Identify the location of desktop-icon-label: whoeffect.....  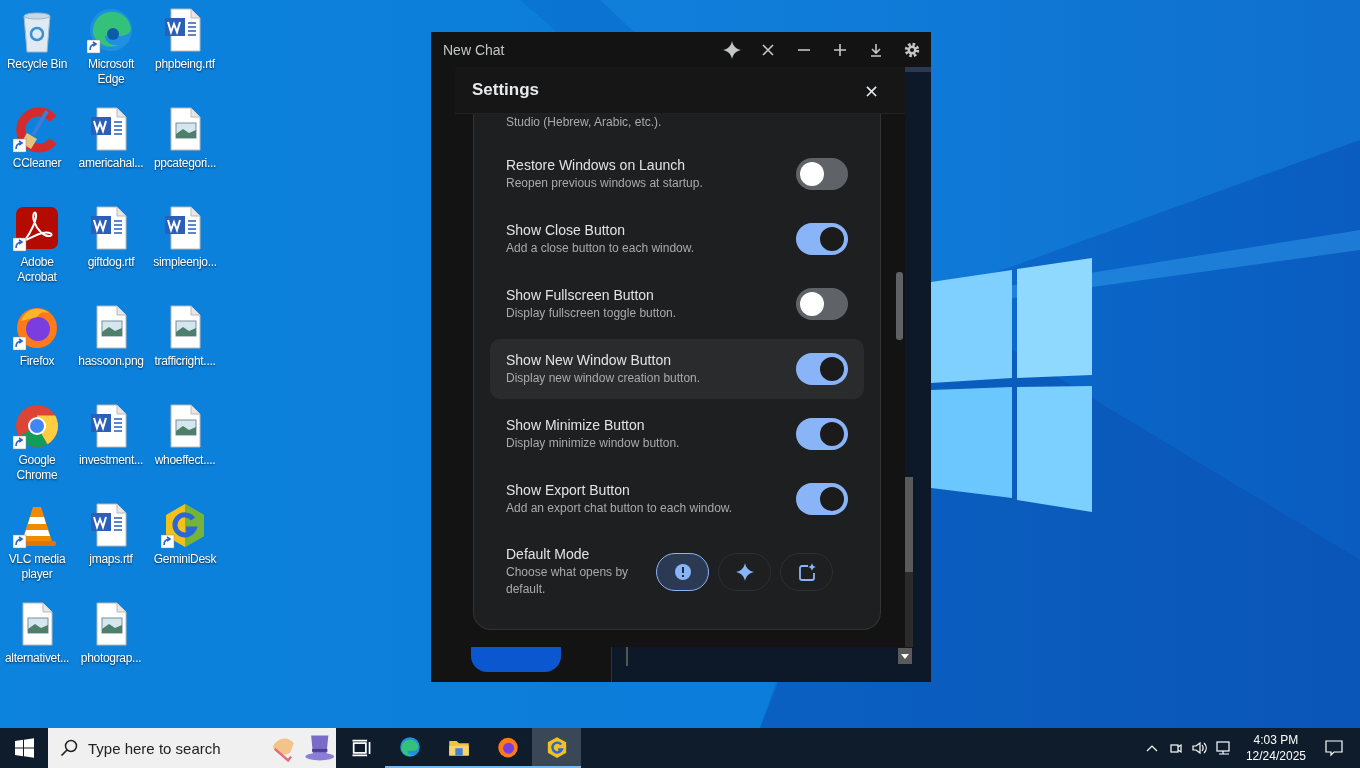
(185, 460).